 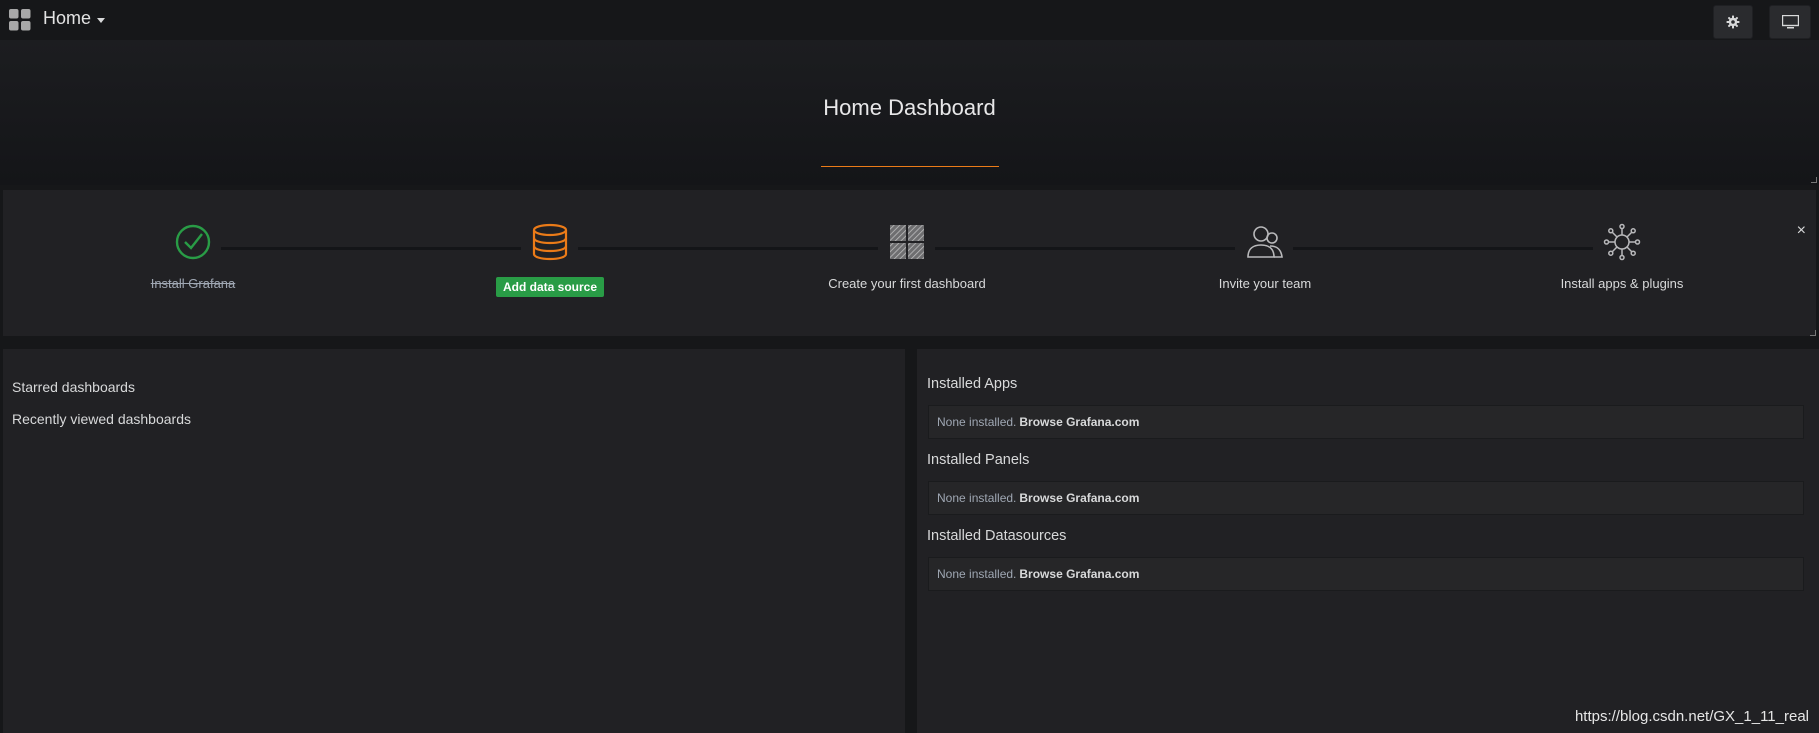 I want to click on step-label: Create your first dashboard, so click(x=907, y=283).